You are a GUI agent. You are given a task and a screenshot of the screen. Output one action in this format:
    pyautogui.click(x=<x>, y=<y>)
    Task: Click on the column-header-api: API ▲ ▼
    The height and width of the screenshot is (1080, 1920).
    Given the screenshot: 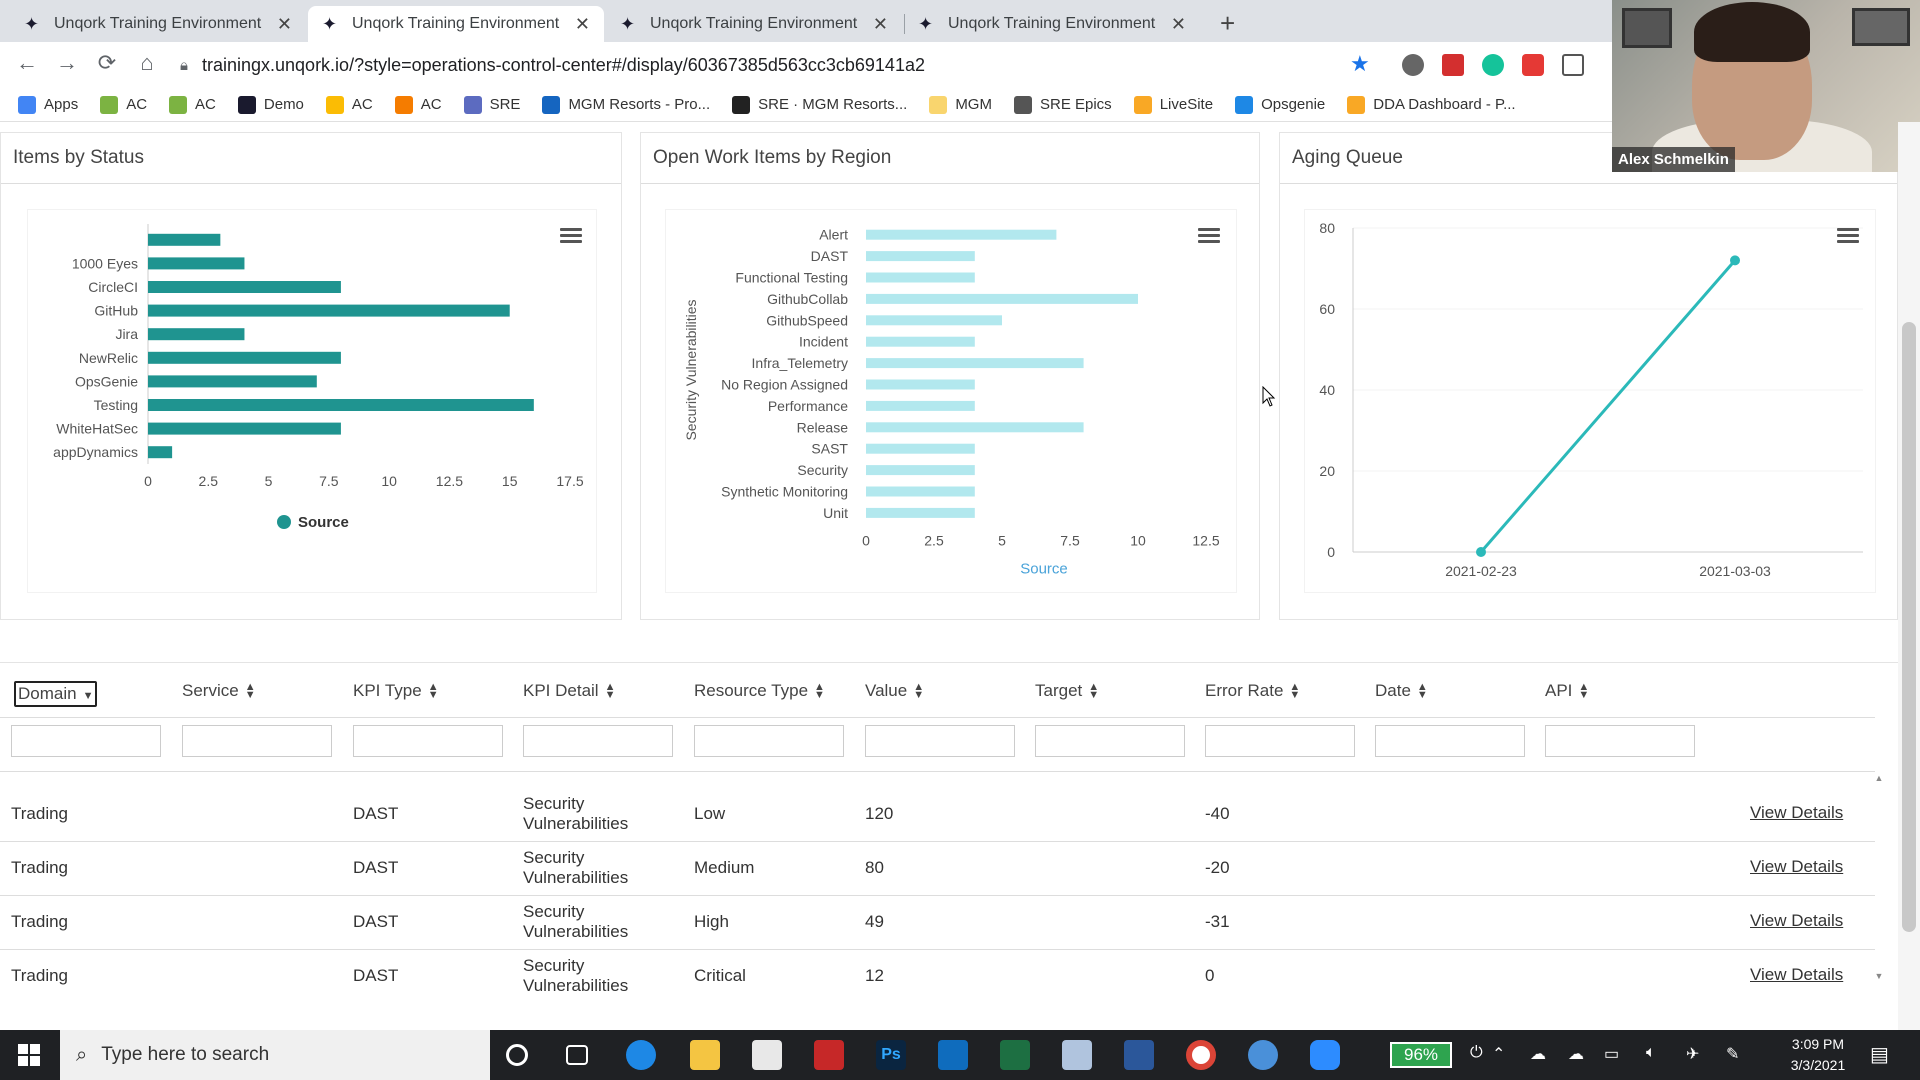 What is the action you would take?
    pyautogui.click(x=1567, y=691)
    